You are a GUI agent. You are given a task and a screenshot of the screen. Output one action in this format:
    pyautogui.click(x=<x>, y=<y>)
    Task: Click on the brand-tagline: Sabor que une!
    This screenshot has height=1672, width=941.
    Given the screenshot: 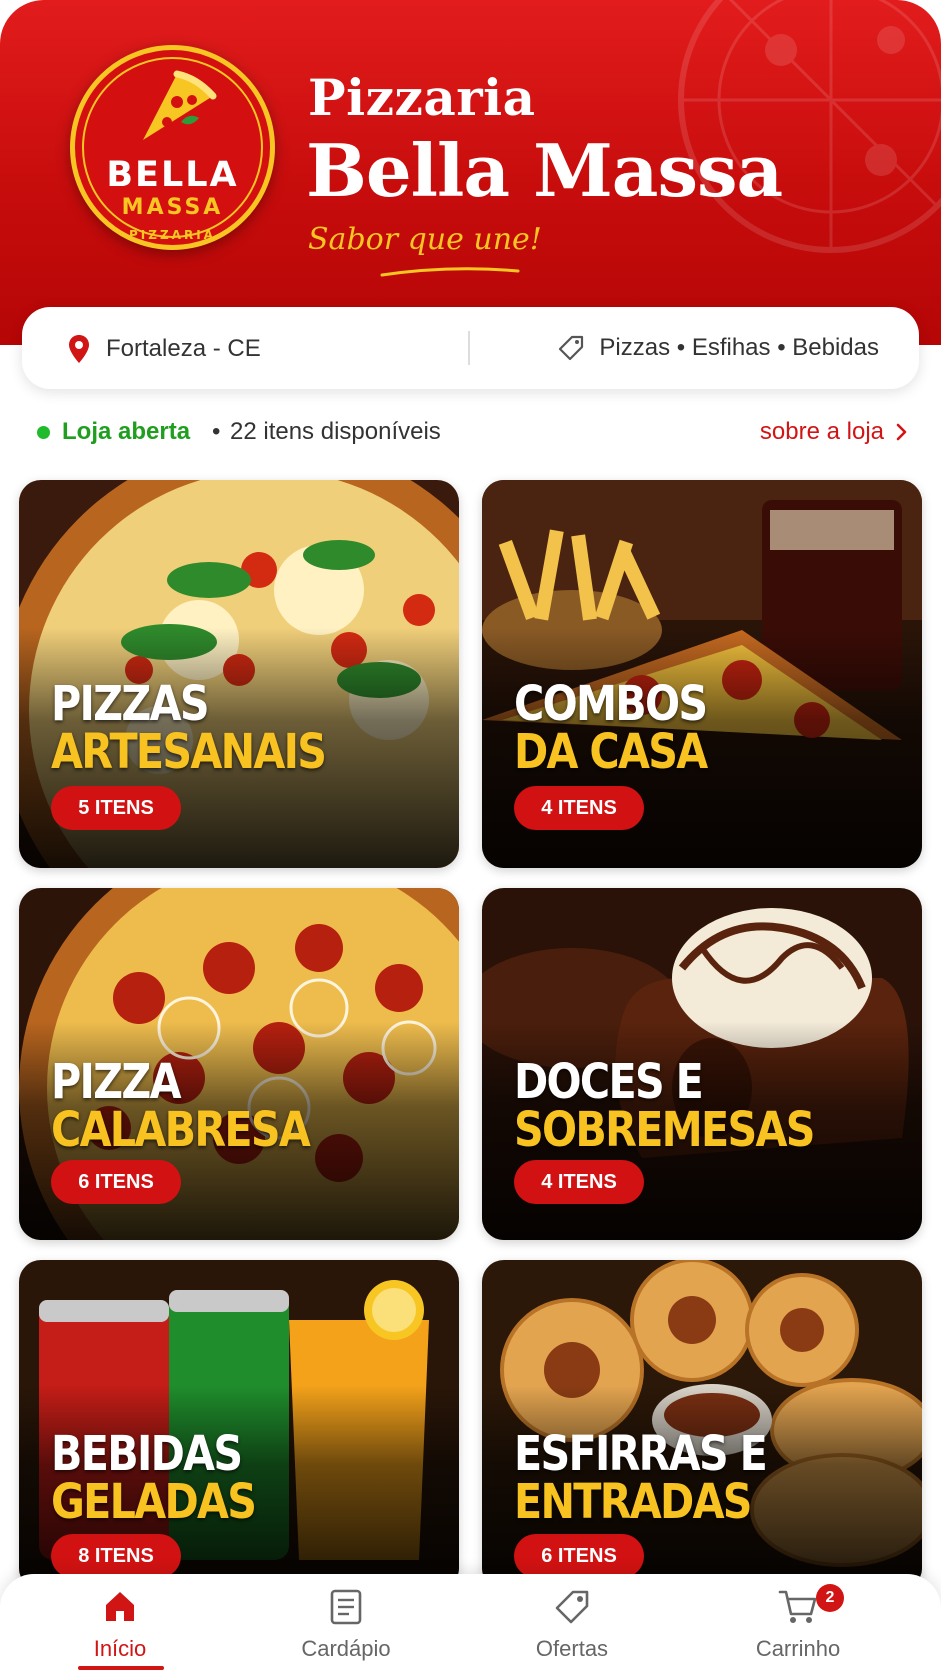 What is the action you would take?
    pyautogui.click(x=425, y=239)
    